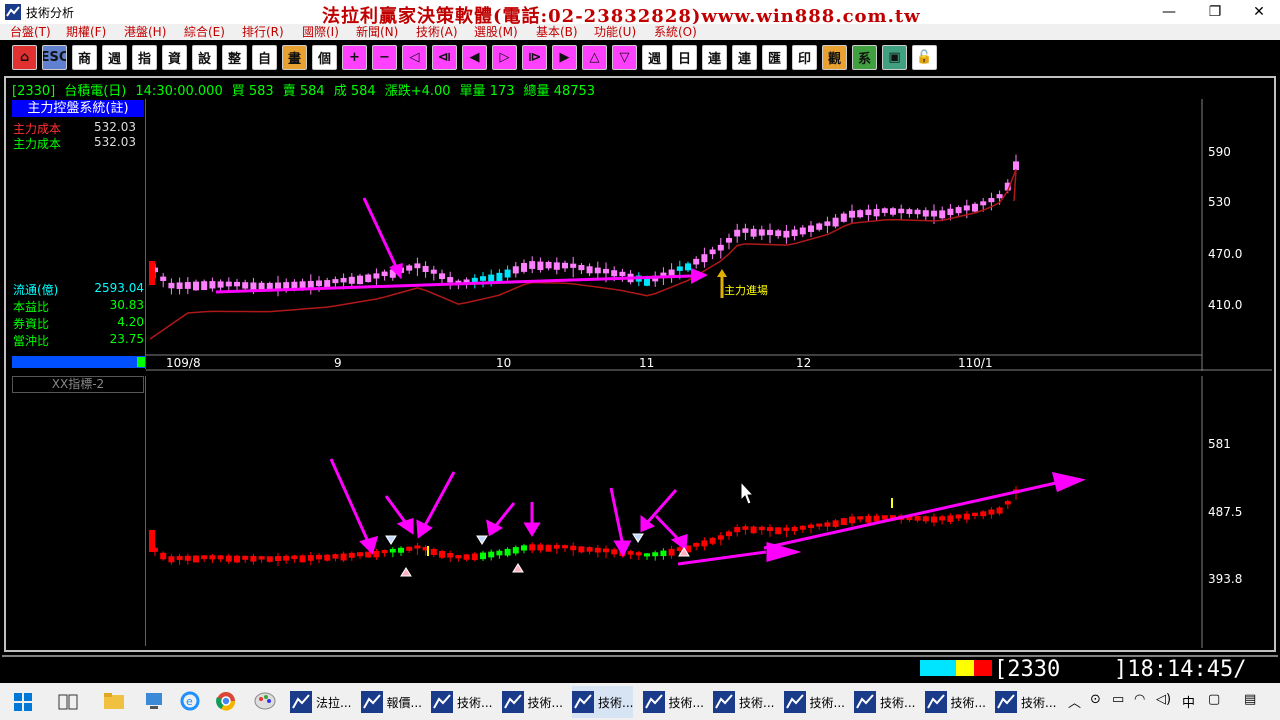  I want to click on toolbar-esc-button: ESC, so click(54, 57).